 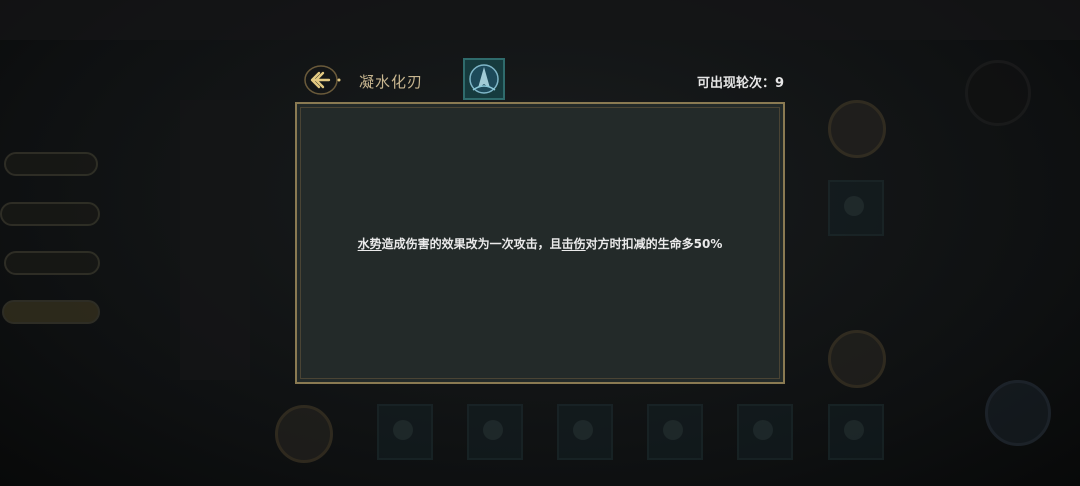 I want to click on skill-description: 水势造成伤害的效果改为一次攻击，且击伤对方时扣减的生命多50%, so click(x=540, y=243).